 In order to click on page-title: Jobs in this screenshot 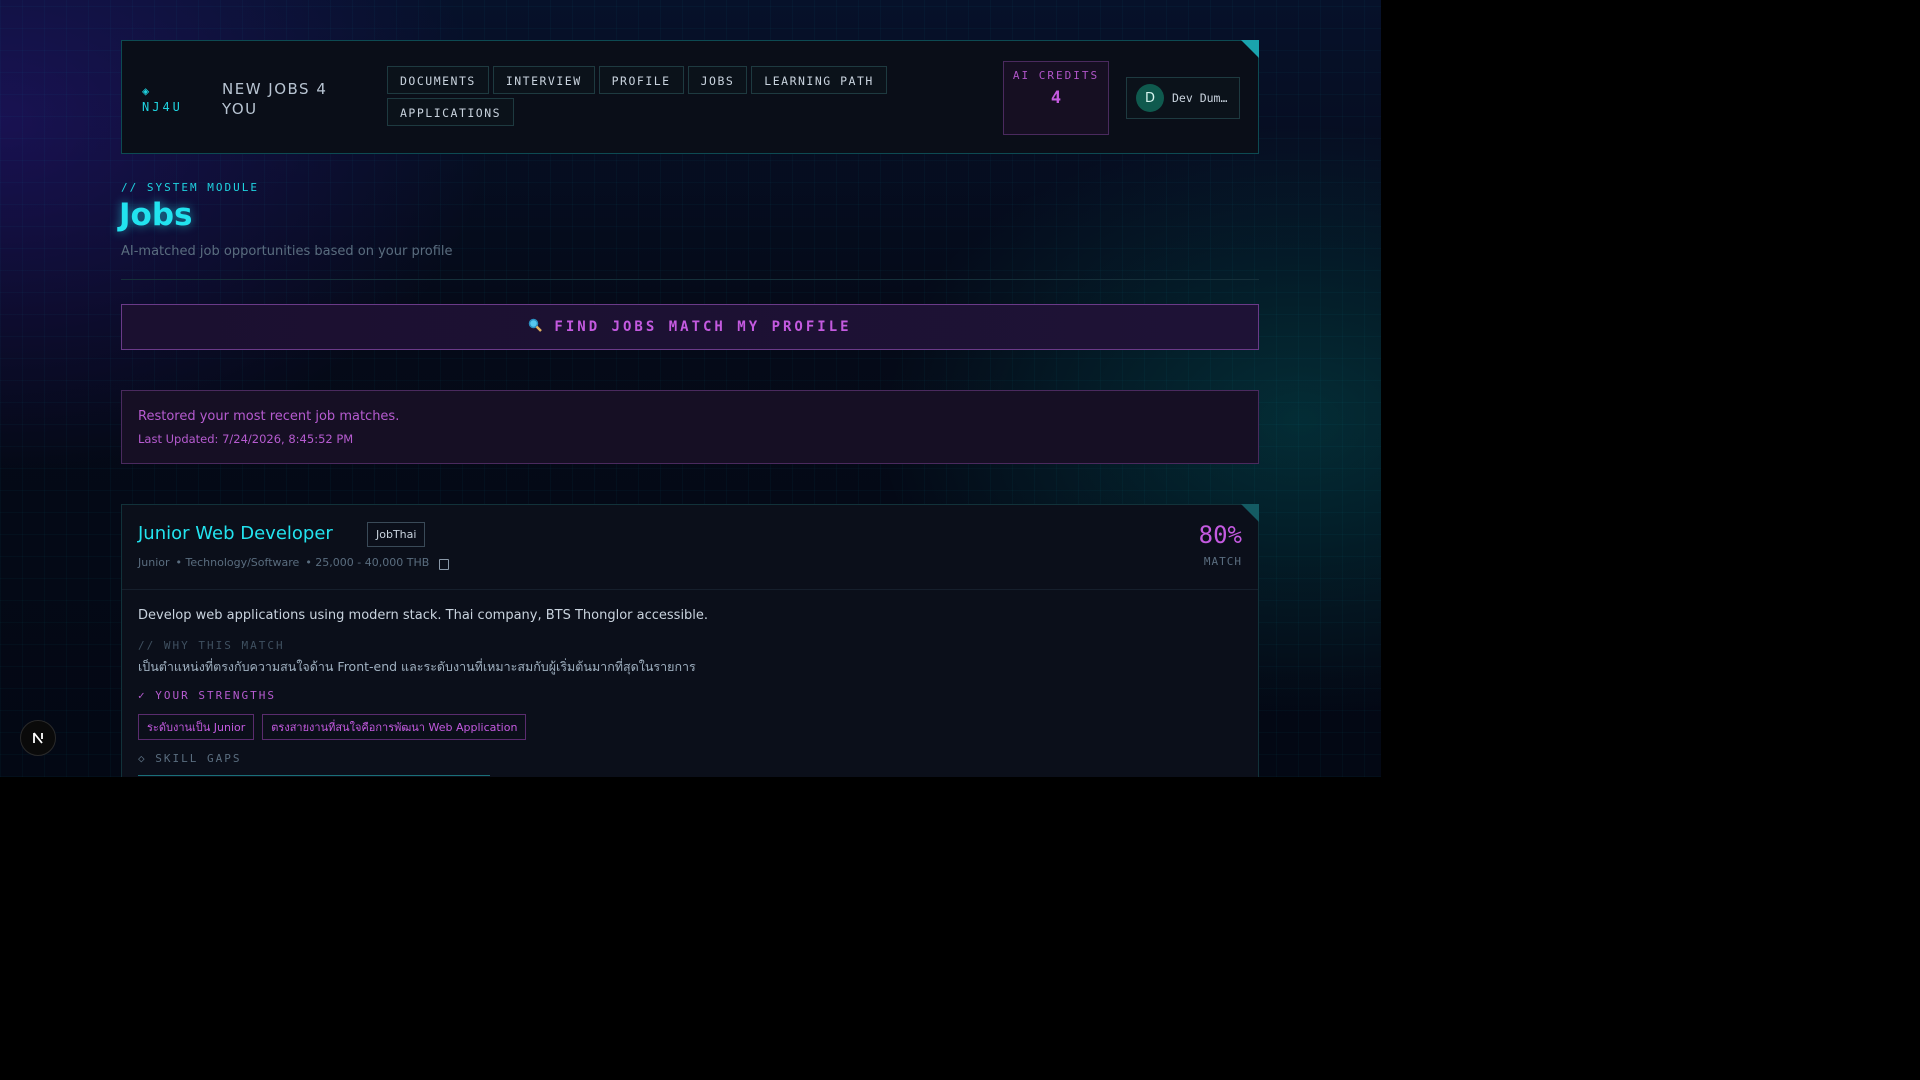, I will do `click(156, 215)`.